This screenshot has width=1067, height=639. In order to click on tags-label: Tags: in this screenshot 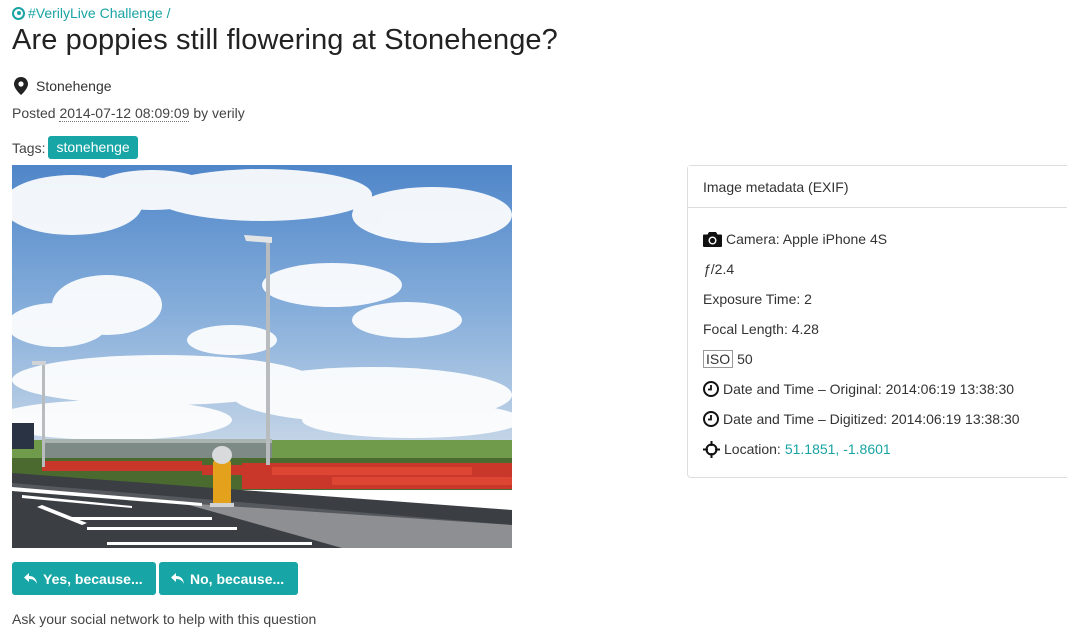, I will do `click(29, 147)`.